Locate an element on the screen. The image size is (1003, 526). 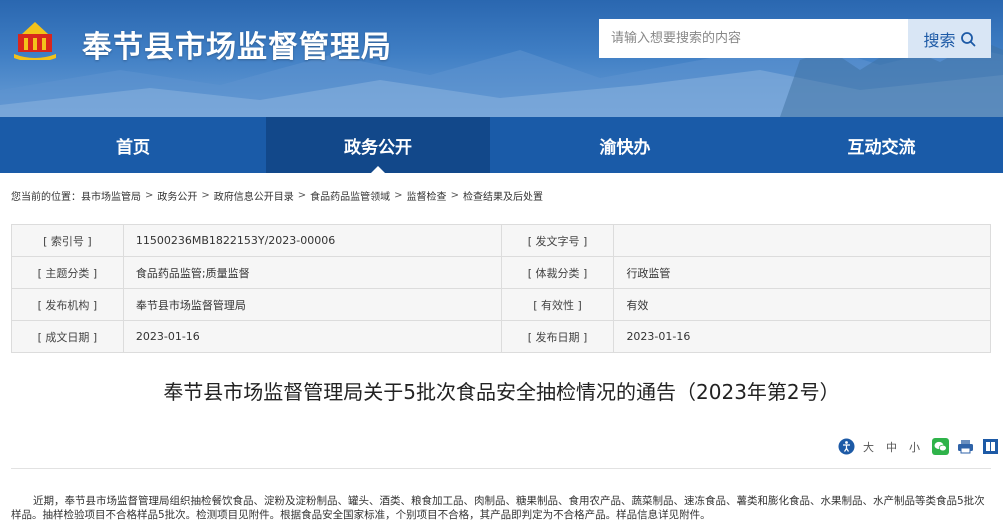
bookmark-icon is located at coordinates (990, 446).